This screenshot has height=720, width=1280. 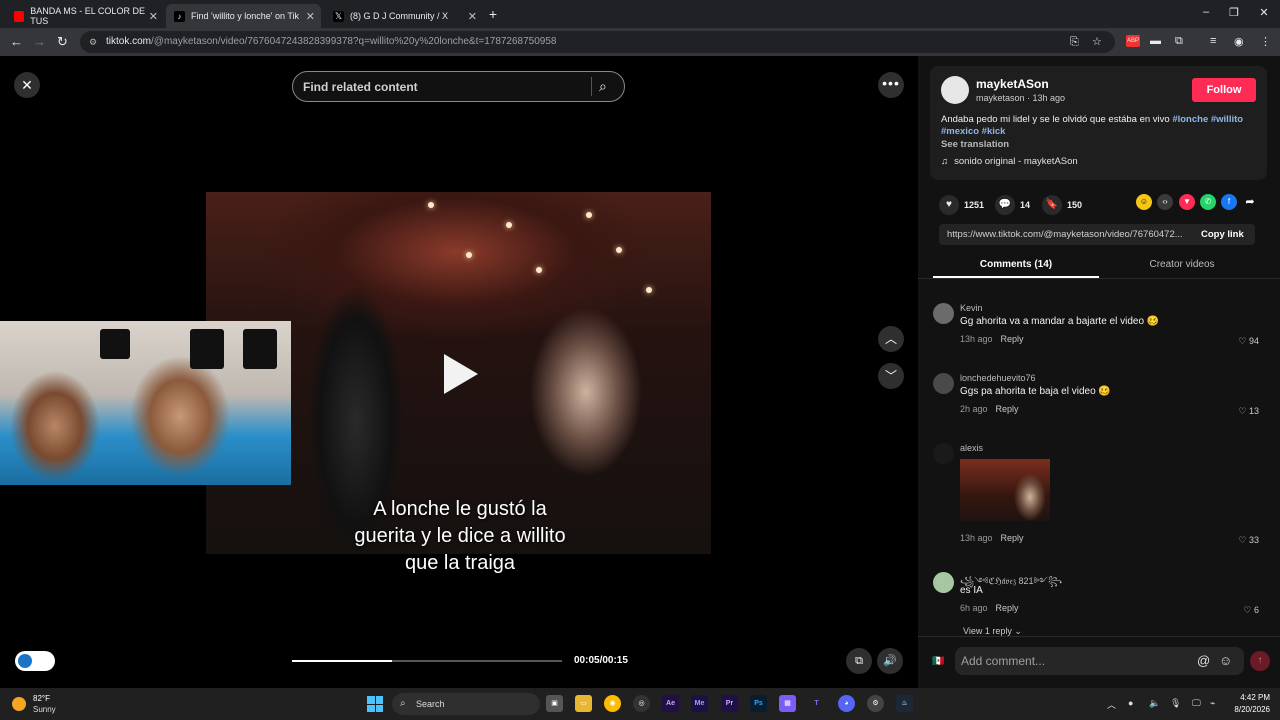 What do you see at coordinates (1182, 264) in the screenshot?
I see `tab-creator-videos: Creator videos` at bounding box center [1182, 264].